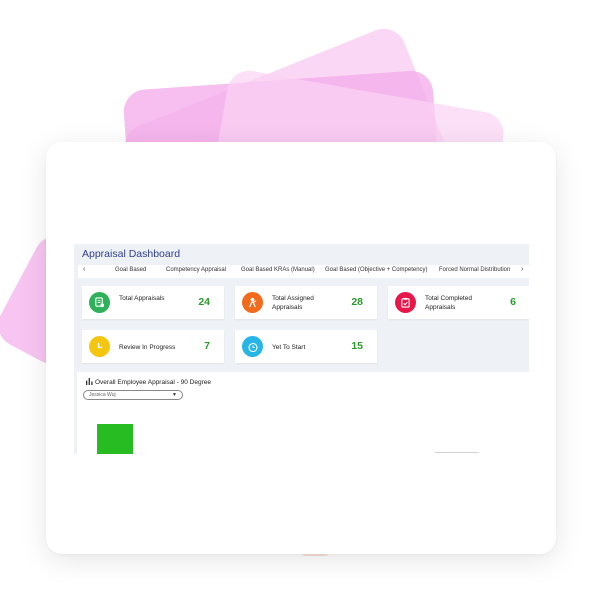  What do you see at coordinates (357, 302) in the screenshot?
I see `tile-value: 28` at bounding box center [357, 302].